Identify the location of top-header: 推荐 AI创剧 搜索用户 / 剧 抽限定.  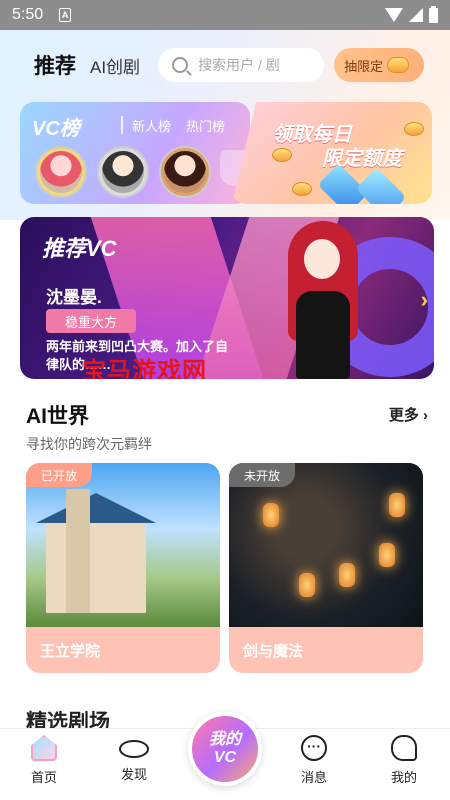
(225, 65).